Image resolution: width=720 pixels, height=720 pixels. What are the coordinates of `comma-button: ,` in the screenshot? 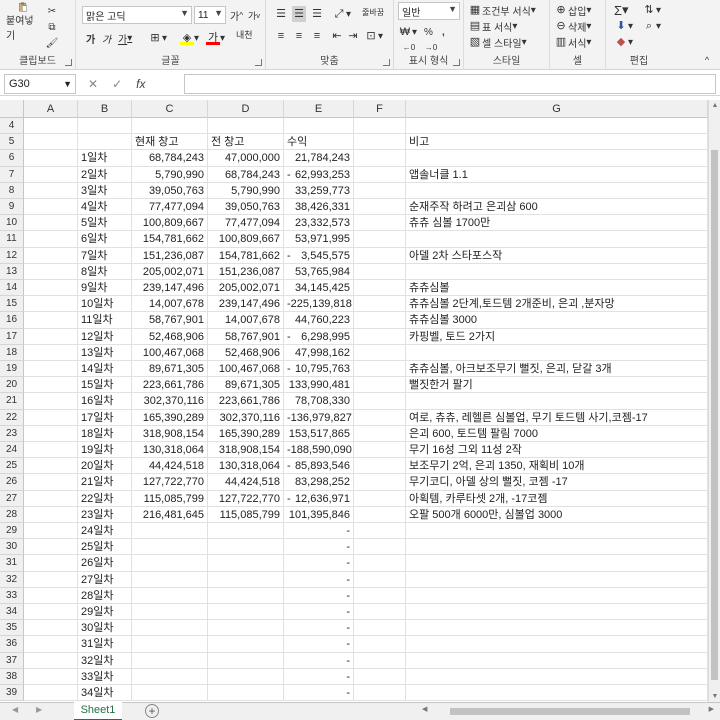 It's located at (443, 32).